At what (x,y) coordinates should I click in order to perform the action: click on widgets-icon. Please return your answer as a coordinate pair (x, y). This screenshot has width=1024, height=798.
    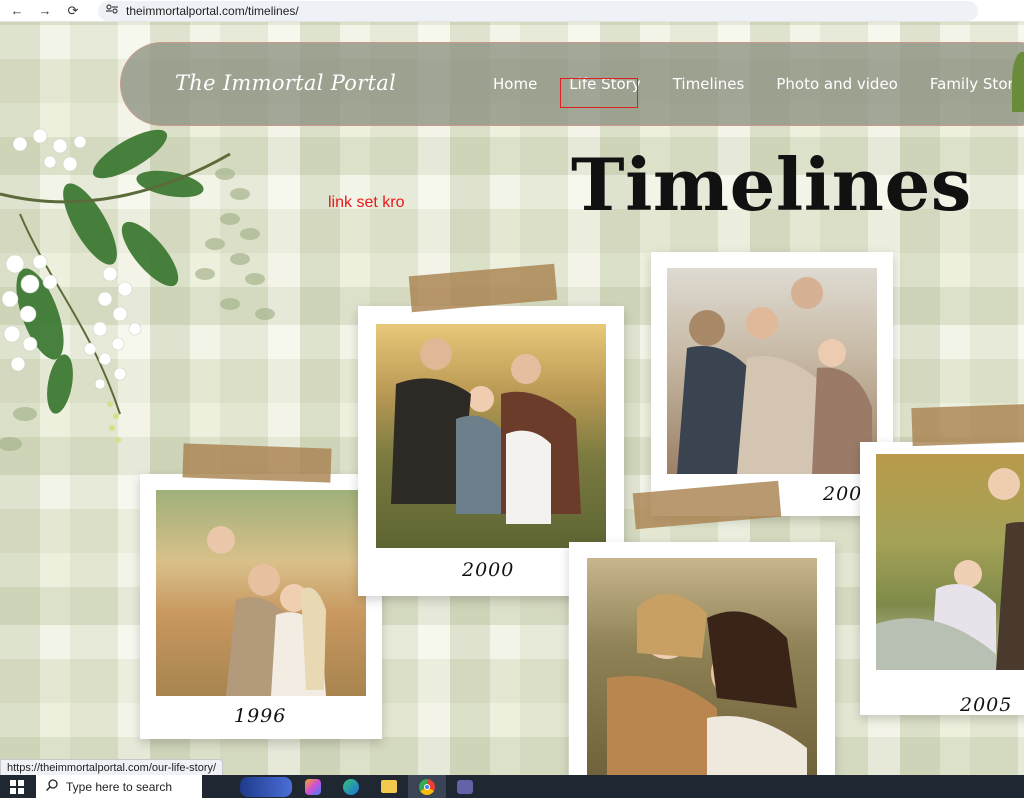
    Looking at the image, I should click on (266, 786).